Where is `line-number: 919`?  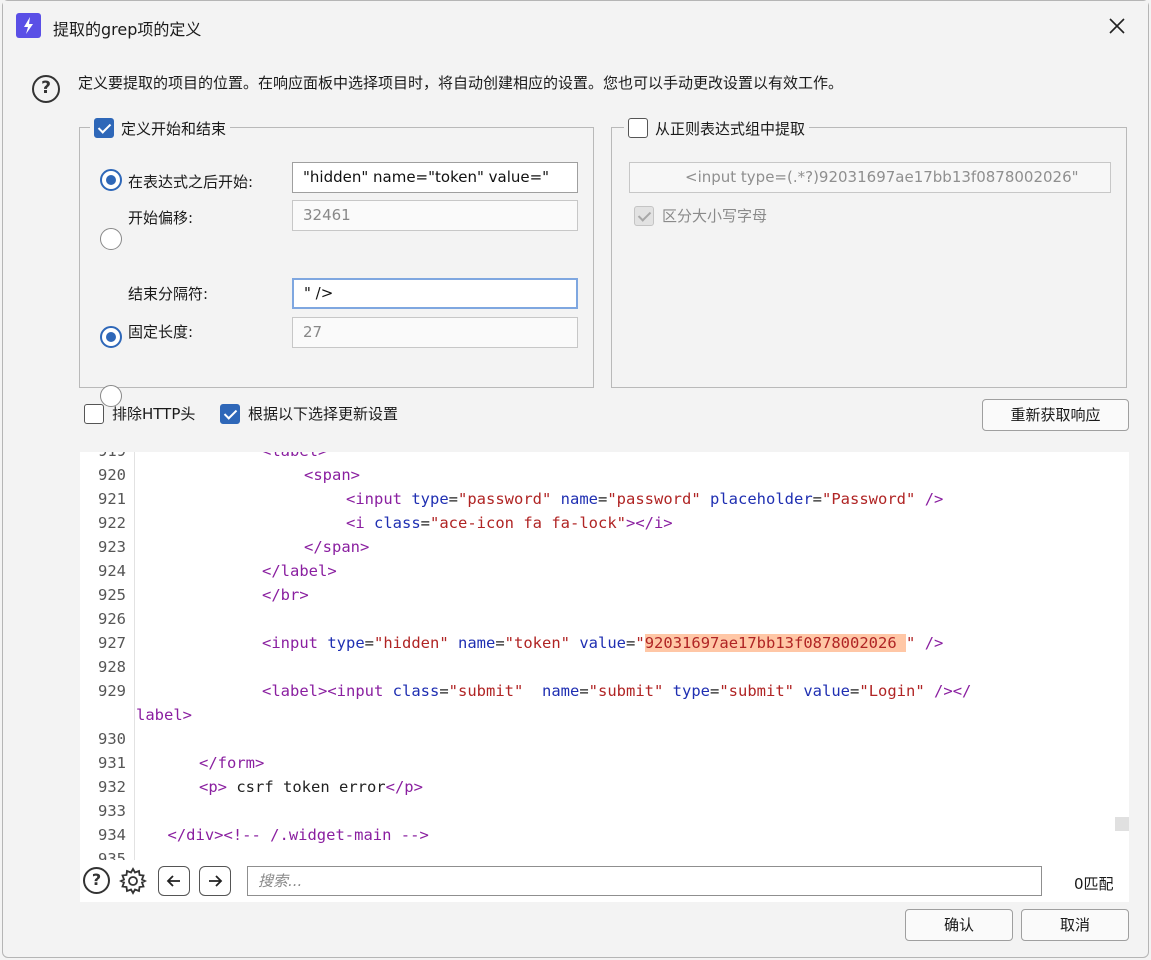
line-number: 919 is located at coordinates (103, 456).